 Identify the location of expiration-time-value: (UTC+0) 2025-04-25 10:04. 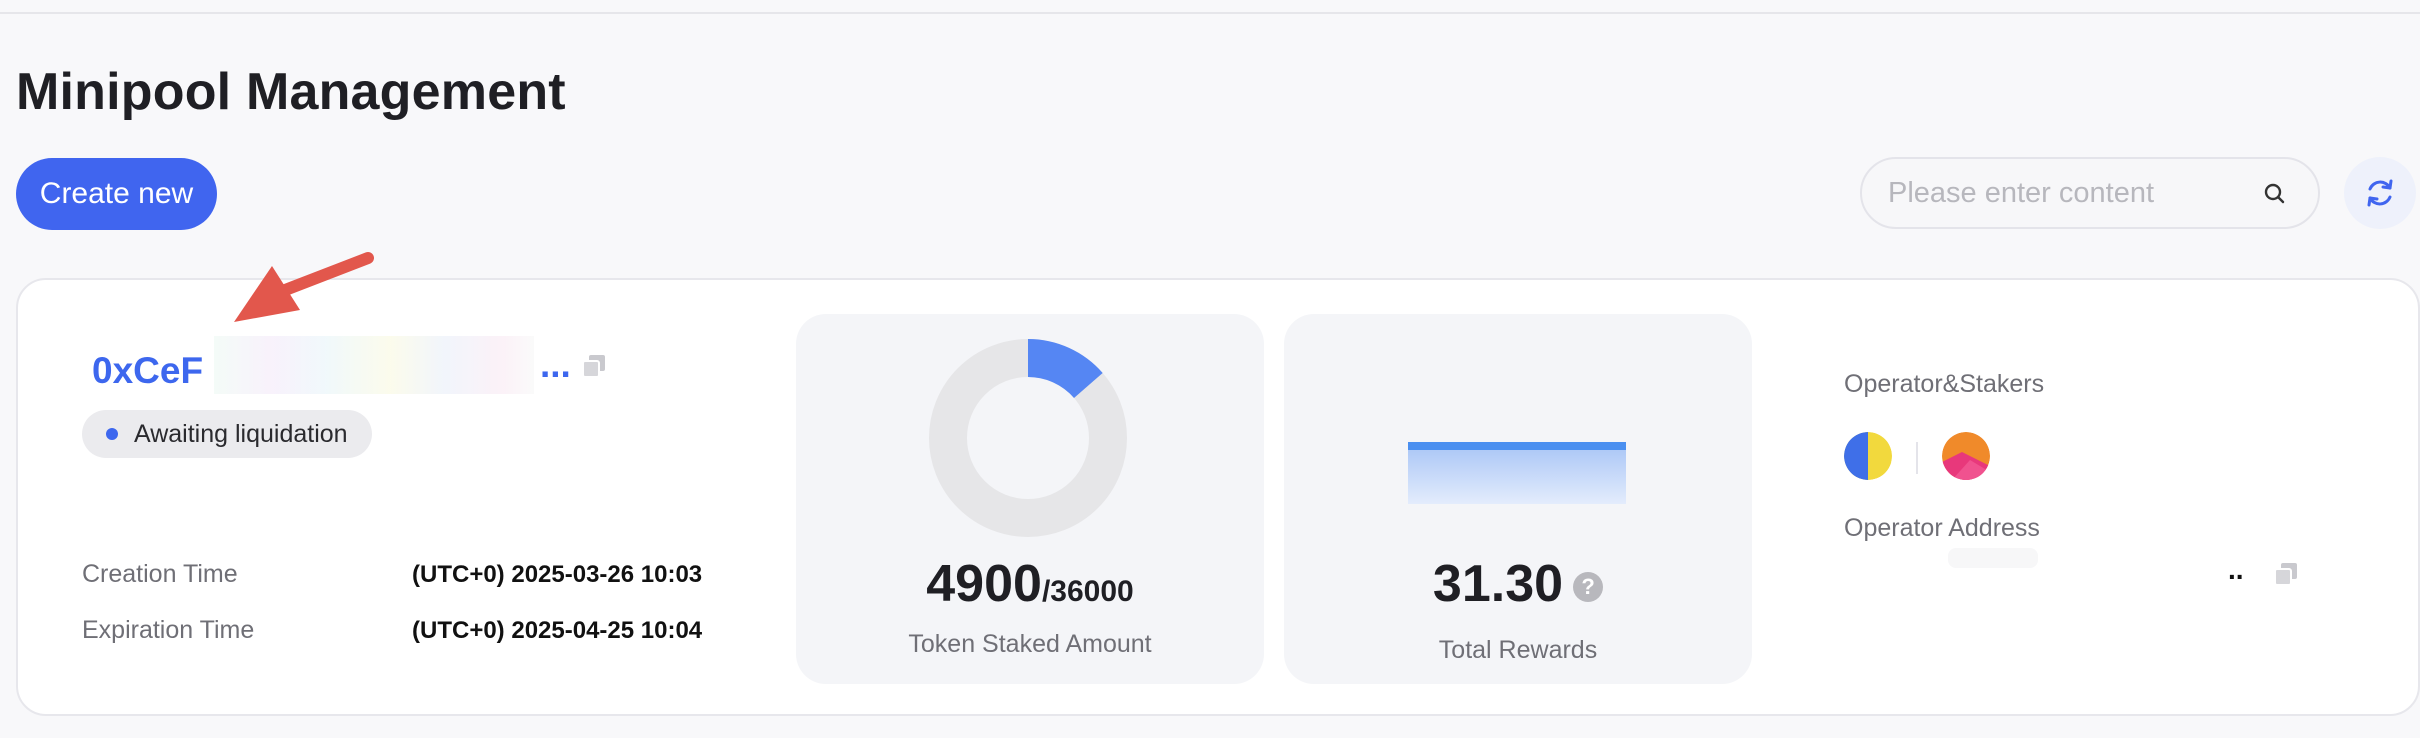
(557, 630).